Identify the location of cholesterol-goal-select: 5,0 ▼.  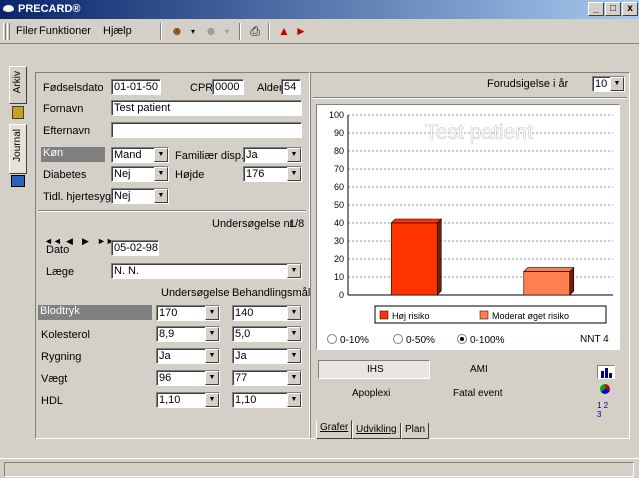
(267, 334).